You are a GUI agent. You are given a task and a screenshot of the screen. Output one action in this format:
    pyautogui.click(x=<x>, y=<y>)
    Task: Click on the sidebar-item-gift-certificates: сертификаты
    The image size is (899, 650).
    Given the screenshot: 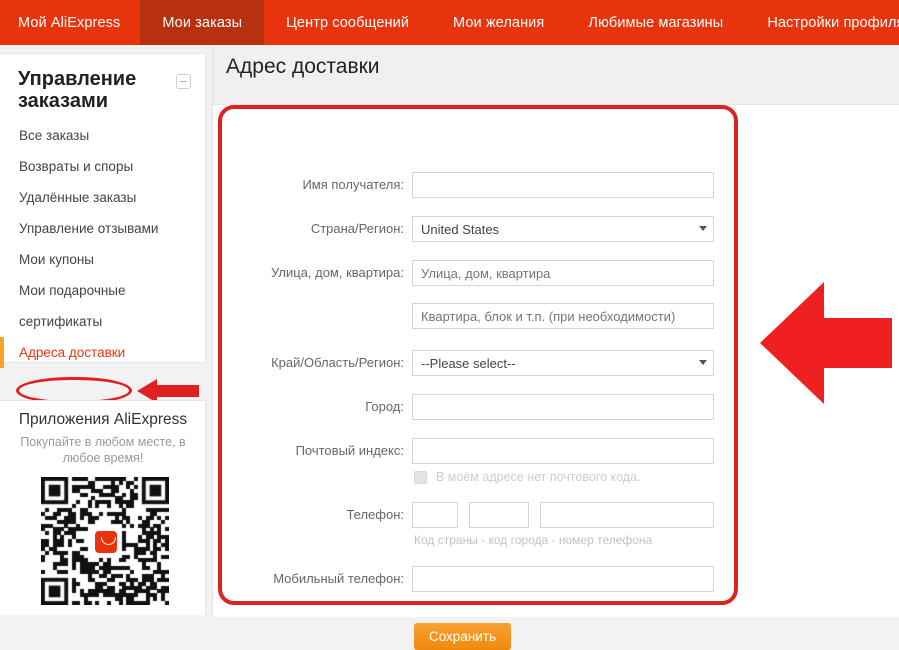 What is the action you would take?
    pyautogui.click(x=103, y=321)
    